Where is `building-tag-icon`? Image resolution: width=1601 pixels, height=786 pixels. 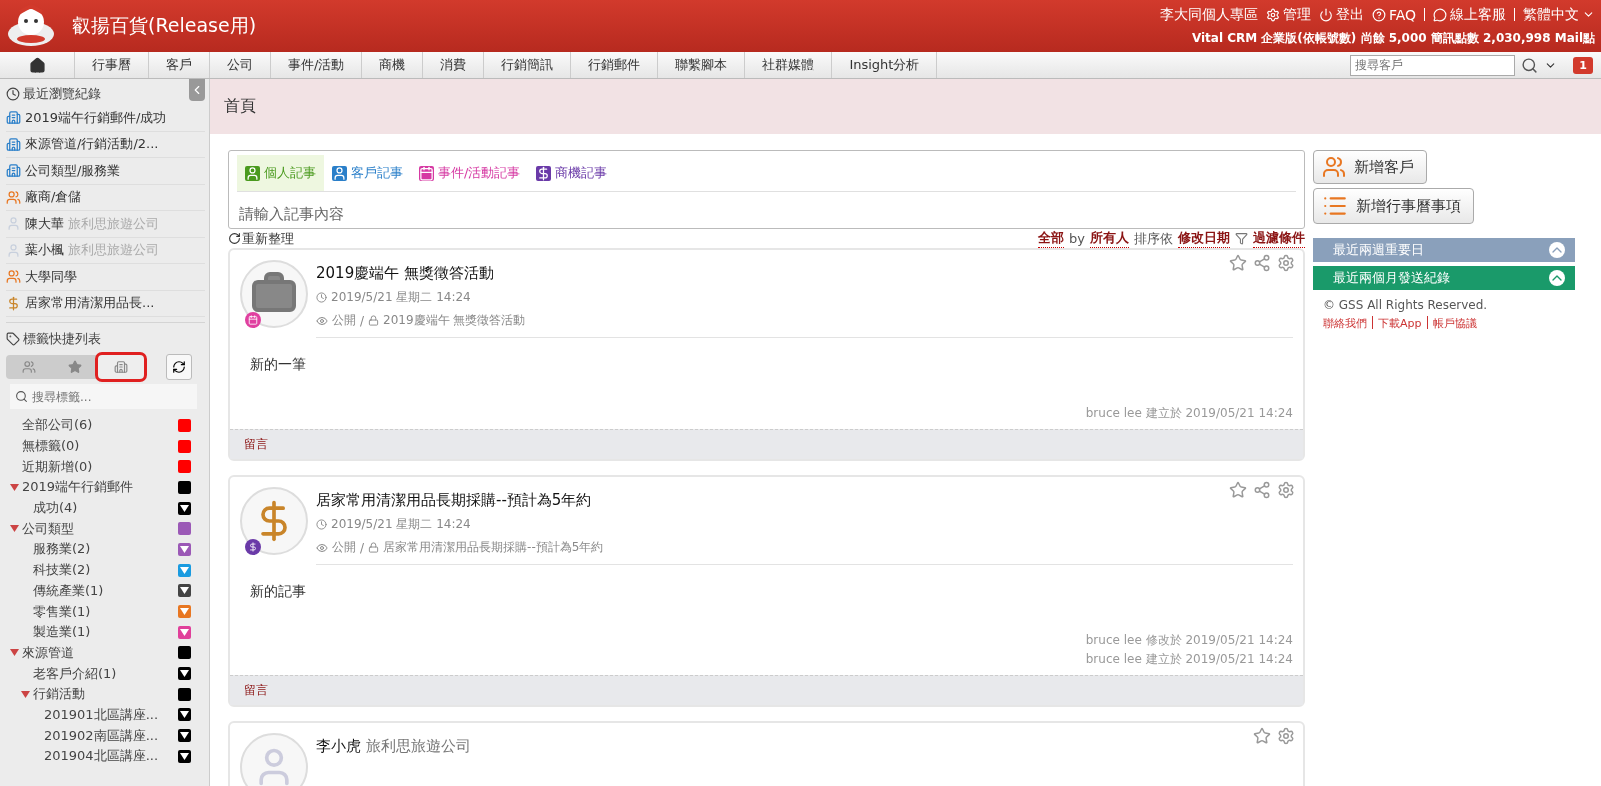
building-tag-icon is located at coordinates (13, 118).